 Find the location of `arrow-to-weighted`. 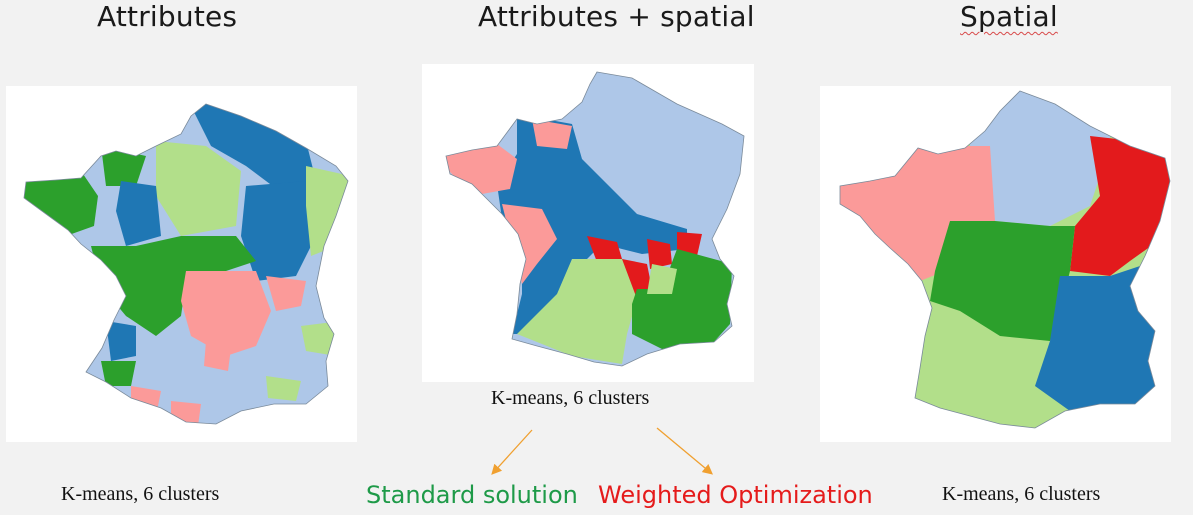

arrow-to-weighted is located at coordinates (684, 451).